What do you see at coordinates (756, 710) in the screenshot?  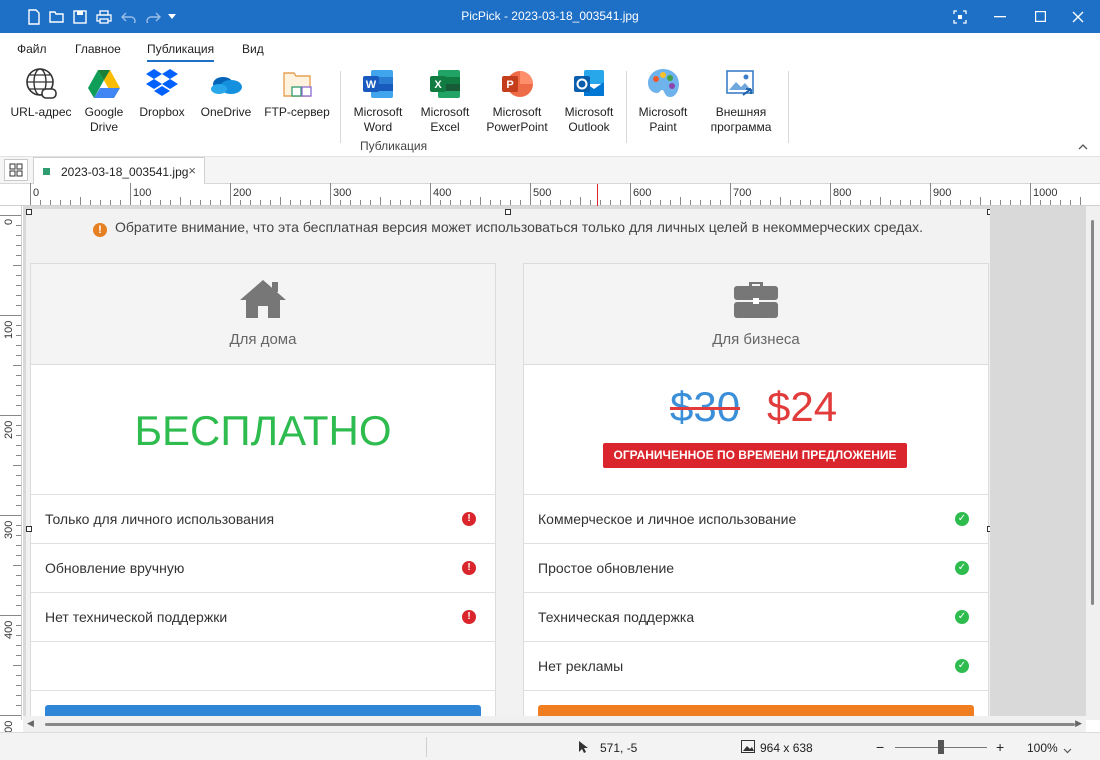 I see `business-buy-button` at bounding box center [756, 710].